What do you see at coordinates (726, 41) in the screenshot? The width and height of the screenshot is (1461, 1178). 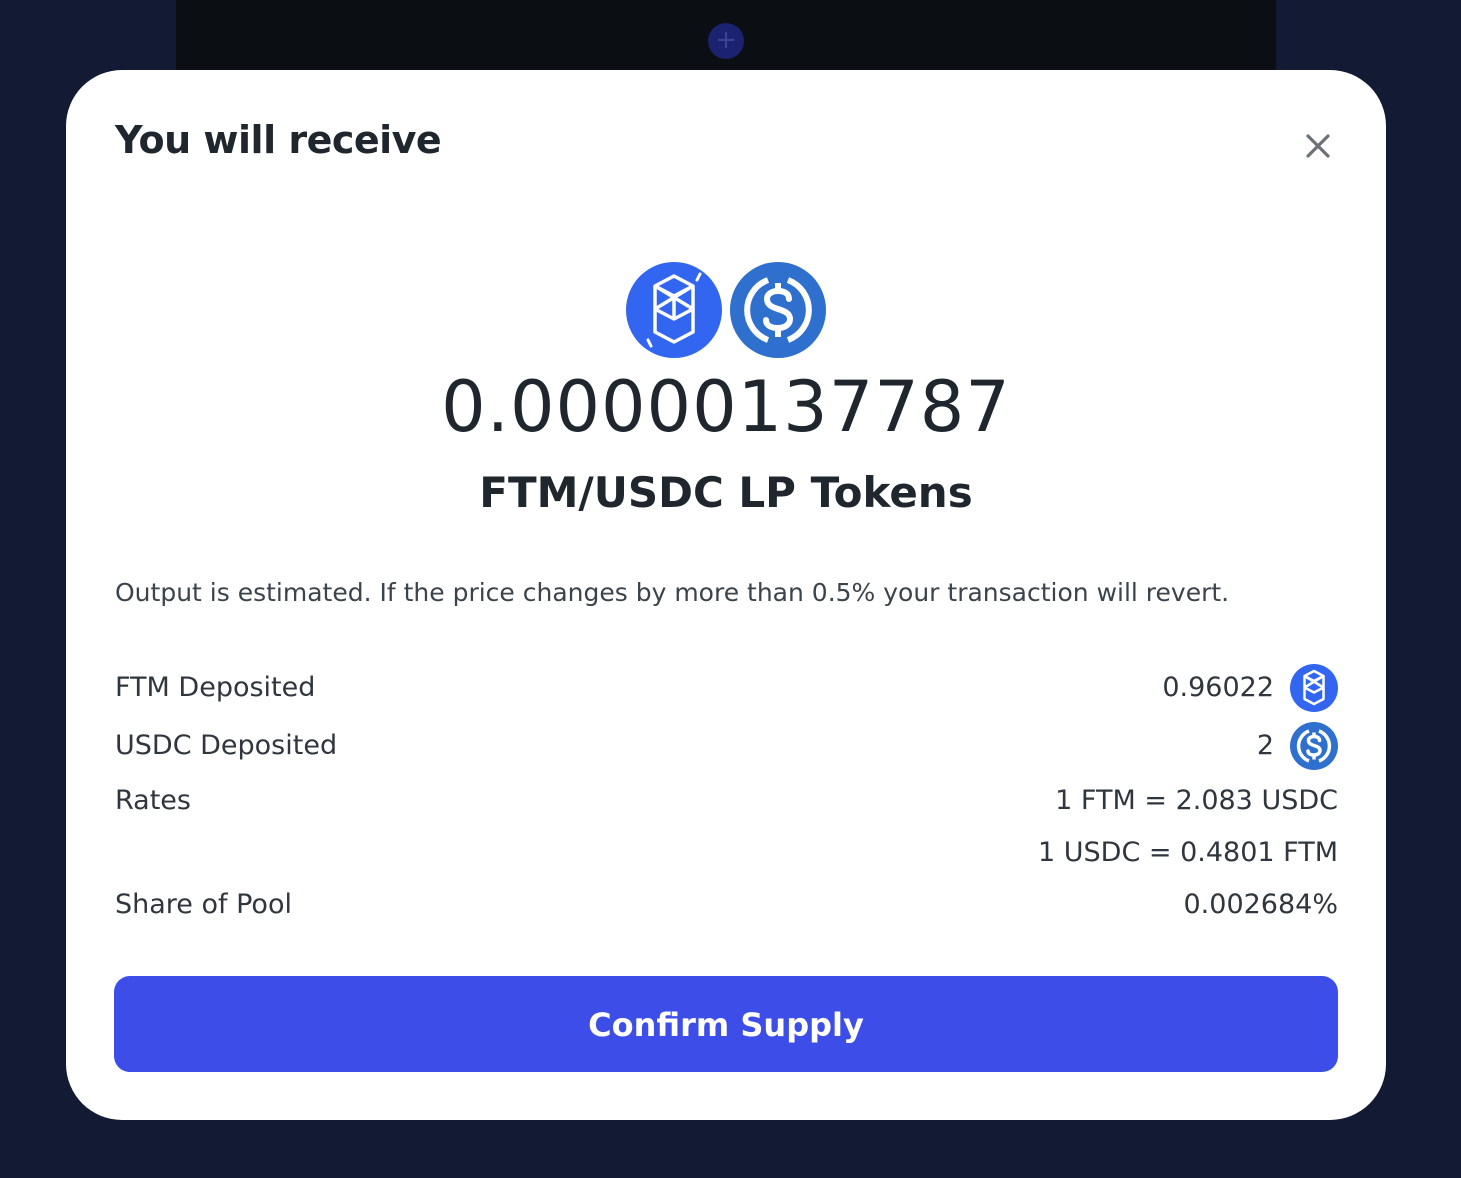 I see `add-icon: +` at bounding box center [726, 41].